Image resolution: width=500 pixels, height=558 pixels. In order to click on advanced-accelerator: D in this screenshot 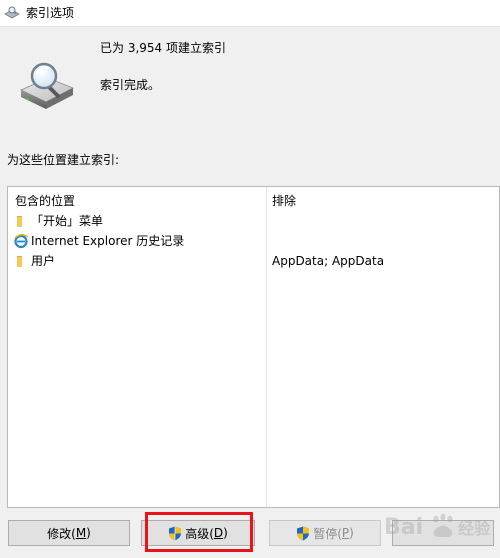, I will do `click(218, 533)`.